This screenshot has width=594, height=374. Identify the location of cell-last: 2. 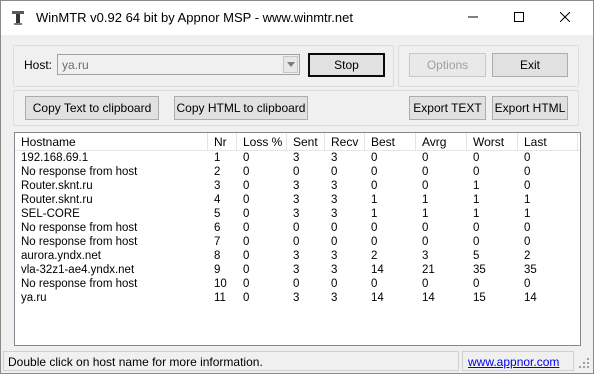
(527, 256).